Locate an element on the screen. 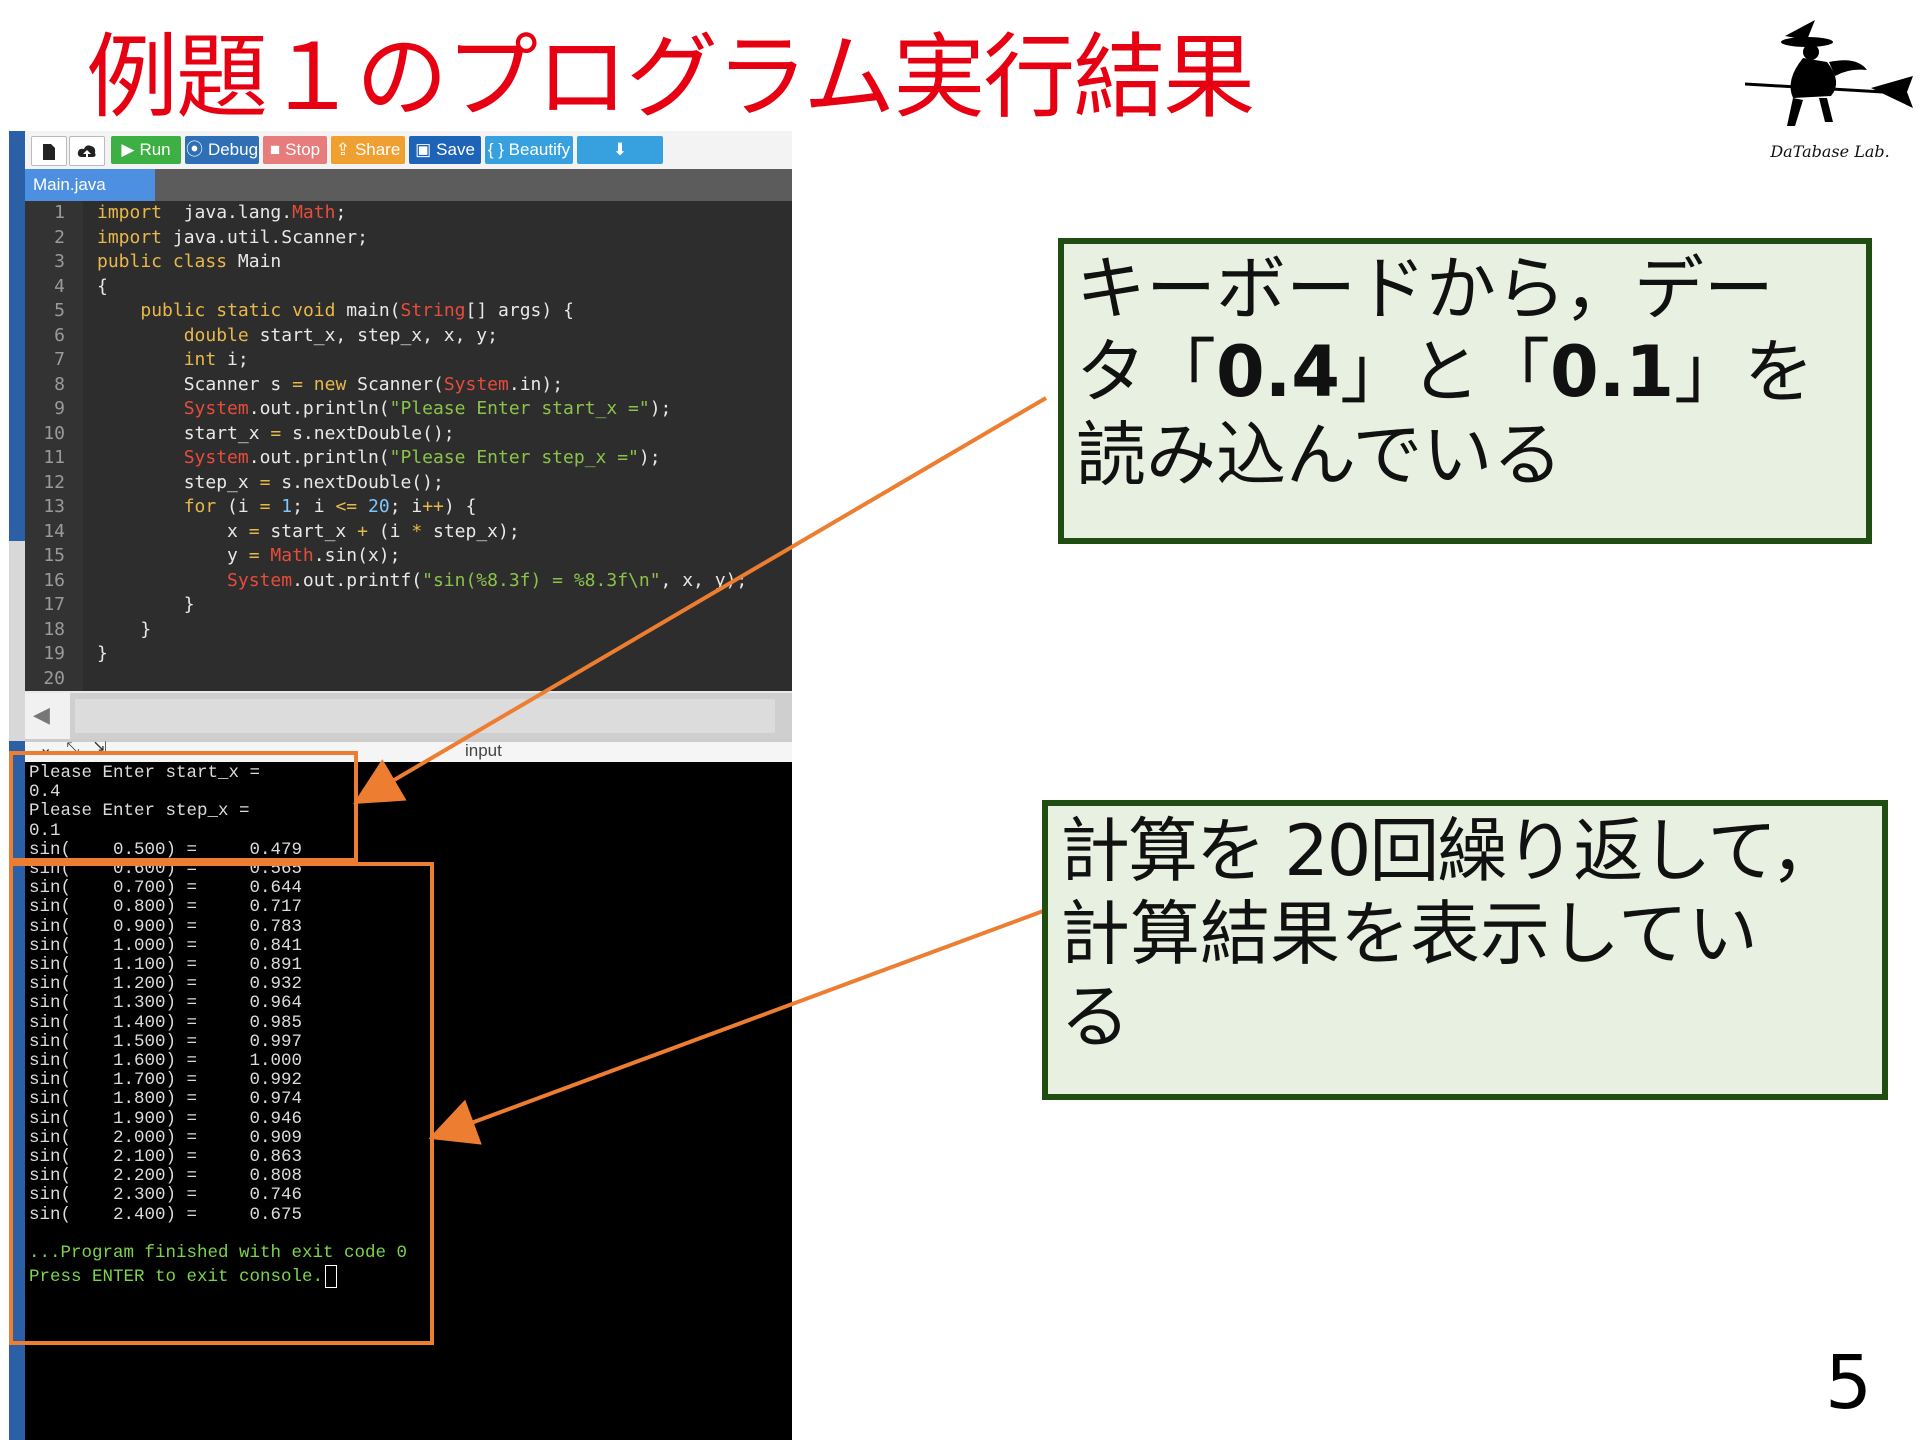 The width and height of the screenshot is (1920, 1440). download-button: ⬇ is located at coordinates (620, 150).